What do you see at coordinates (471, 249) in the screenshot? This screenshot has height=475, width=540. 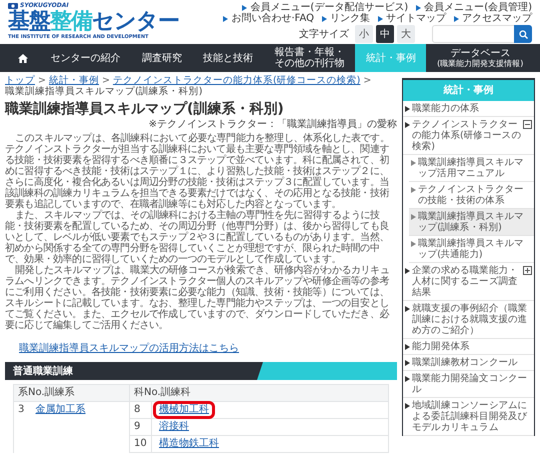 I see `sidebar-link: 職業訓練指導員スキルマップ(共通能力)` at bounding box center [471, 249].